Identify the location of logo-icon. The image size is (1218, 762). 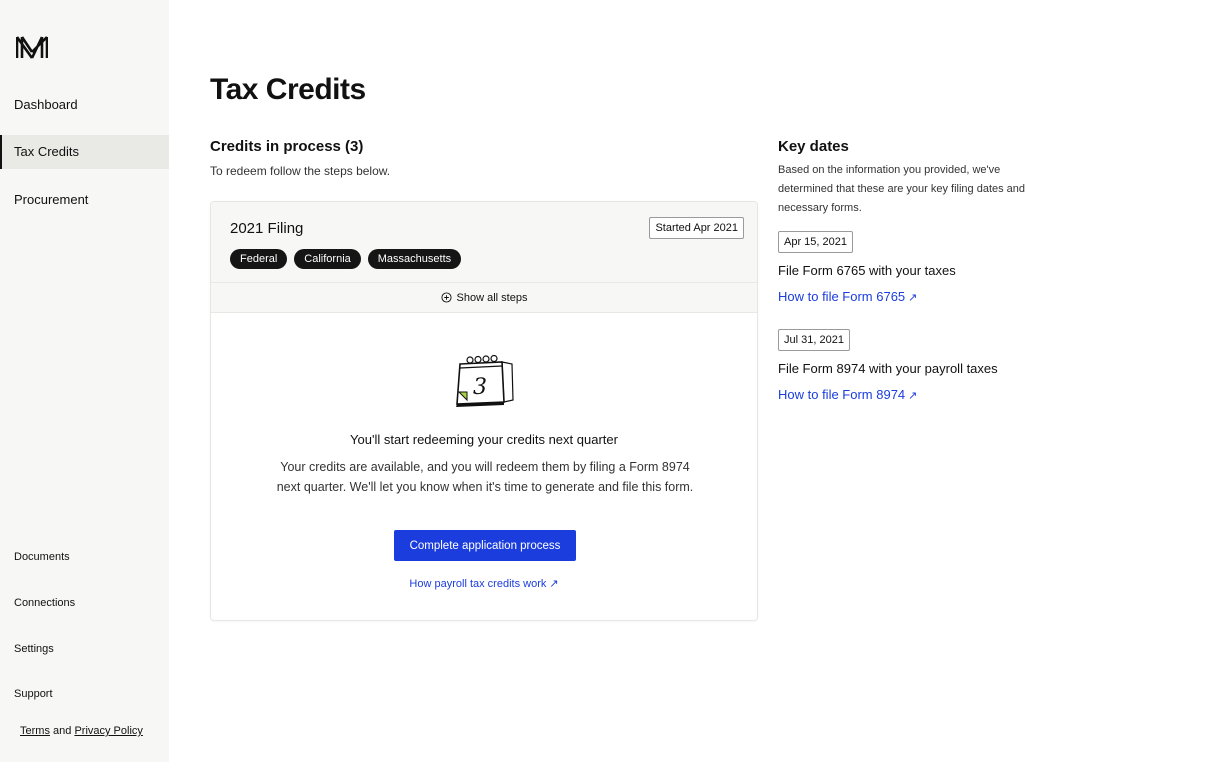
(32, 47).